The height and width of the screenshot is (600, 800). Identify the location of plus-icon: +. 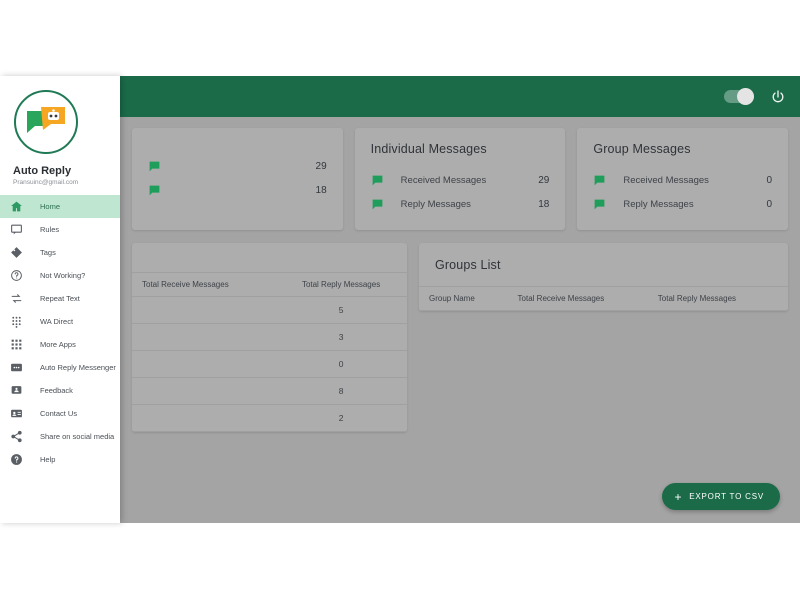
(678, 496).